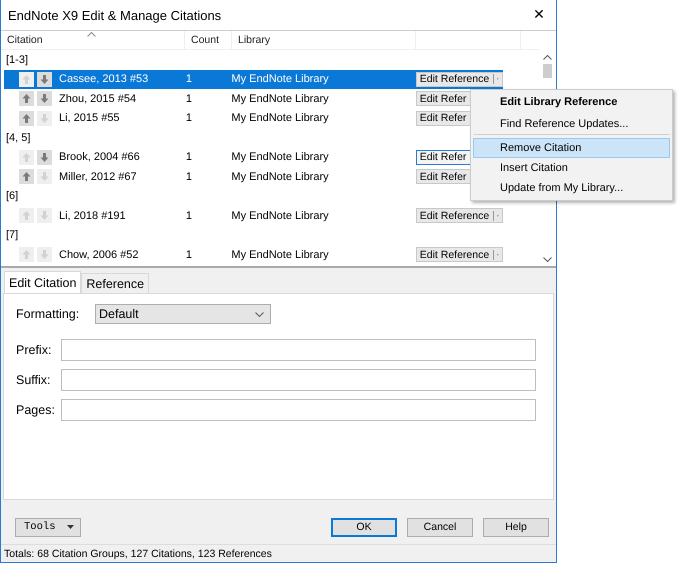 Image resolution: width=685 pixels, height=564 pixels. What do you see at coordinates (100, 157) in the screenshot?
I see `citation-text: Brook, 2004 #66` at bounding box center [100, 157].